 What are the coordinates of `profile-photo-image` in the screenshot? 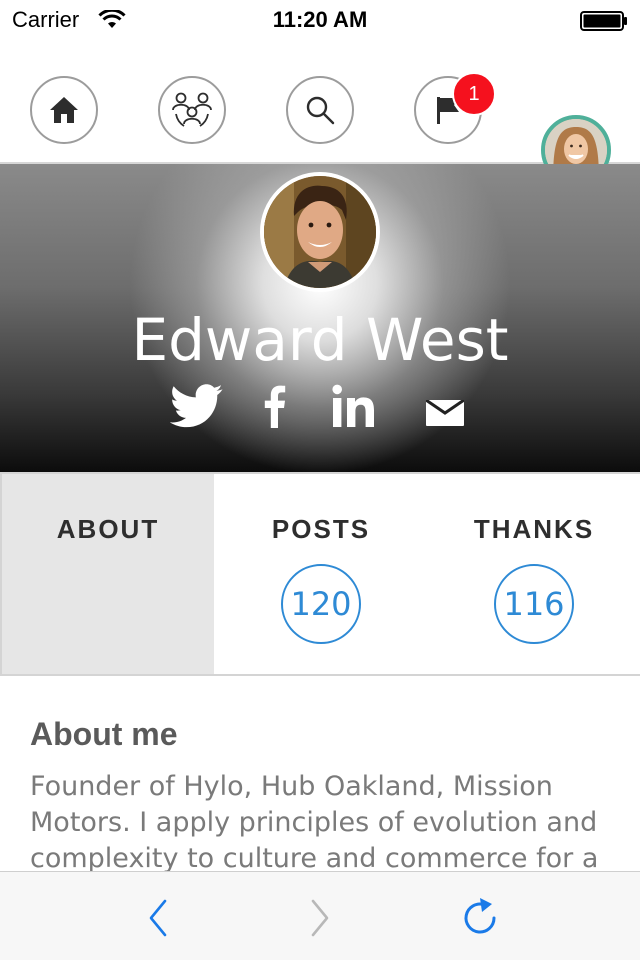 It's located at (320, 232).